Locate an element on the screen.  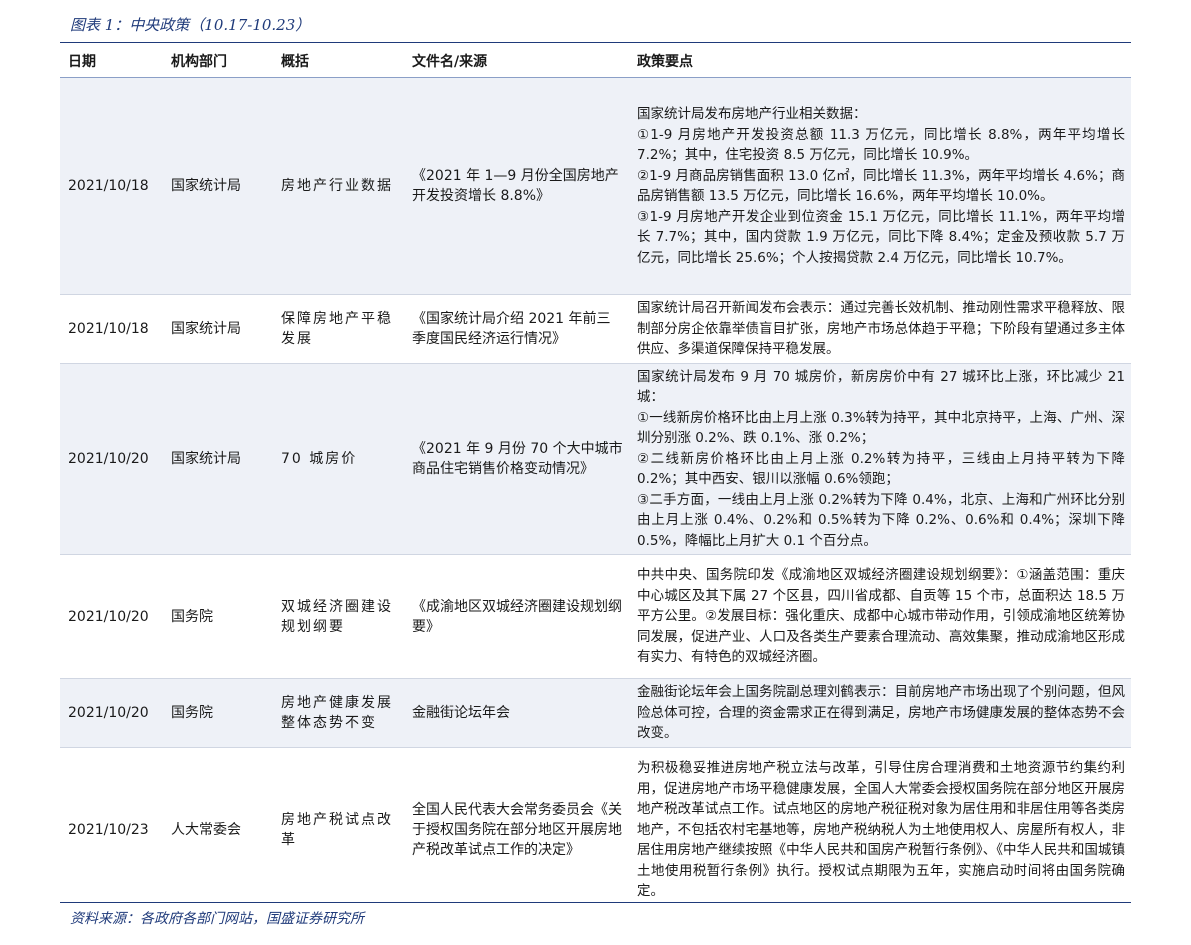
cell-summary: 房地产健康发展整体态势不变 is located at coordinates (337, 712).